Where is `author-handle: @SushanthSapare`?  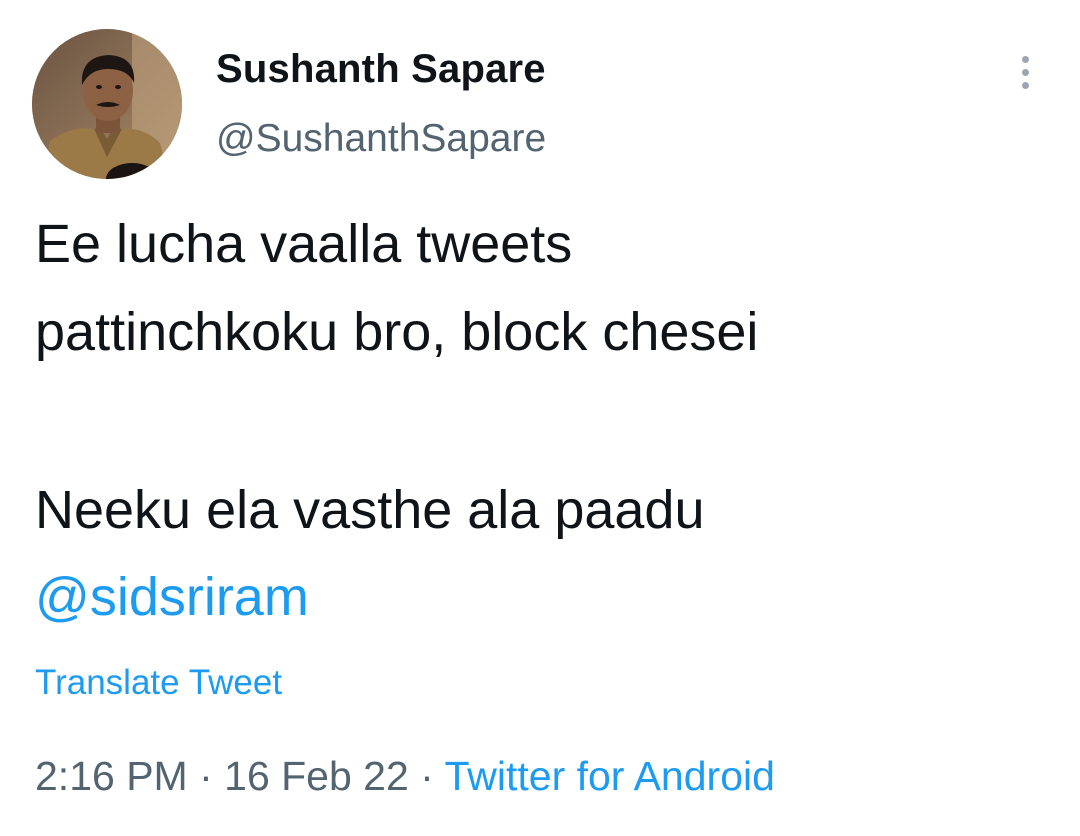 author-handle: @SushanthSapare is located at coordinates (381, 139).